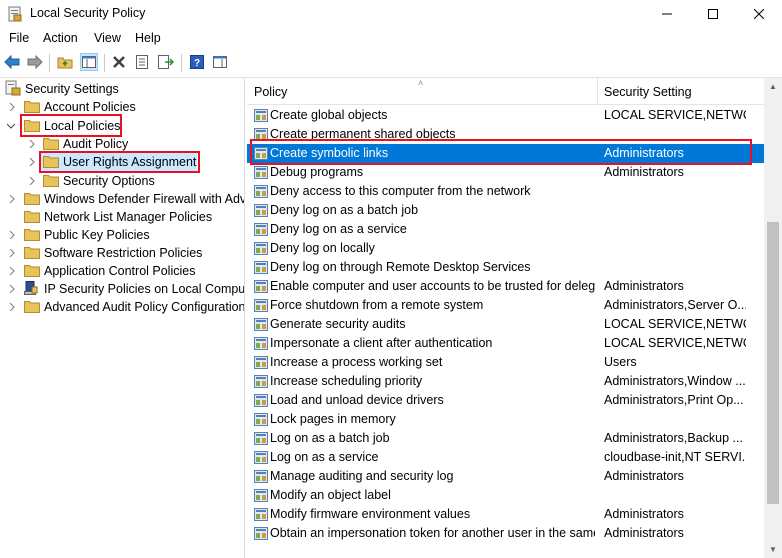 The height and width of the screenshot is (558, 782). What do you see at coordinates (35, 62) in the screenshot?
I see `forward-button` at bounding box center [35, 62].